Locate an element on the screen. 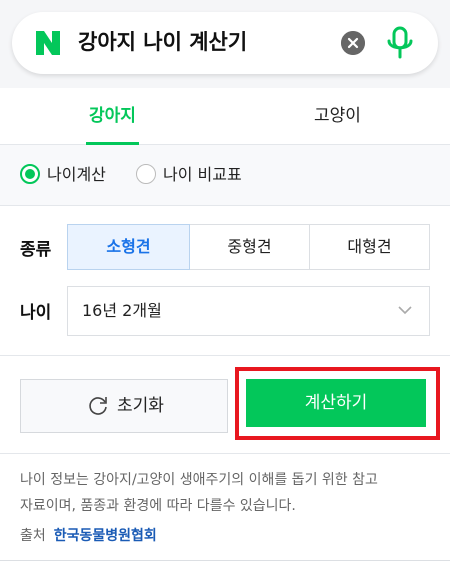 The image size is (450, 568). breed-large-button: 대형견 is located at coordinates (369, 247).